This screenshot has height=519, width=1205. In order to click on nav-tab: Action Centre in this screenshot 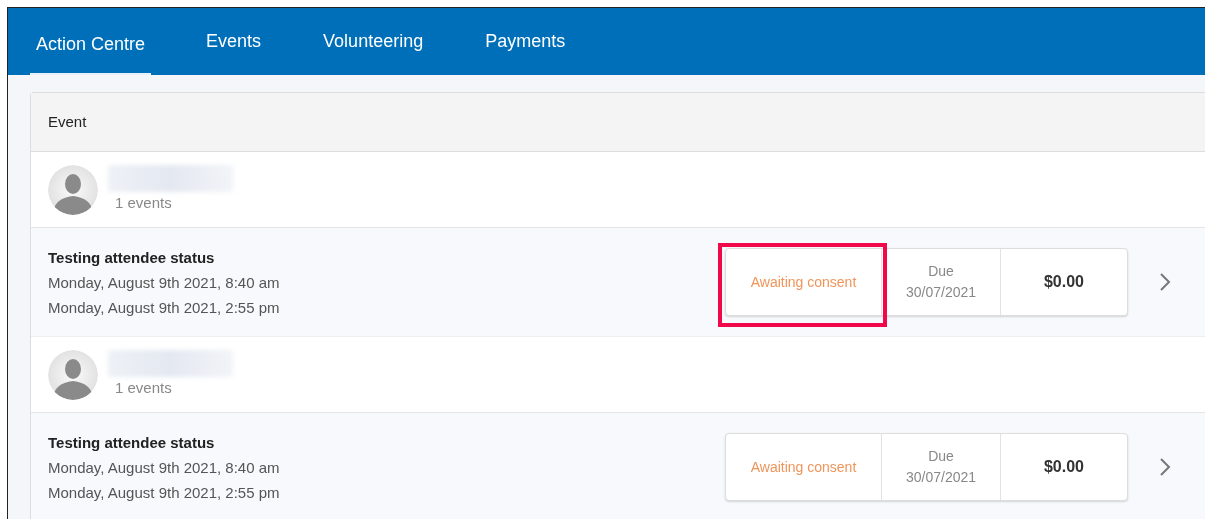, I will do `click(91, 45)`.